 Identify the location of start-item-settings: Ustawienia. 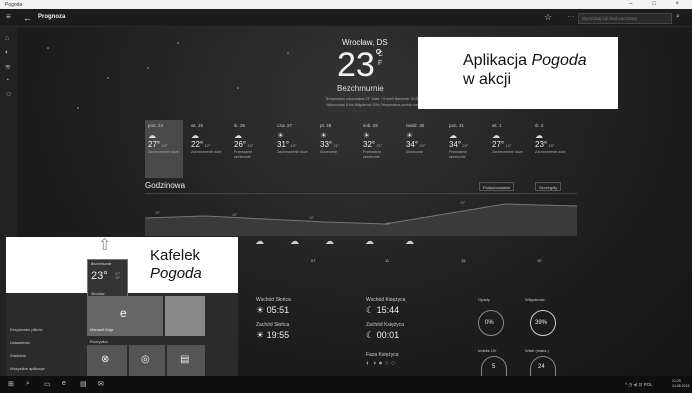
(20, 342).